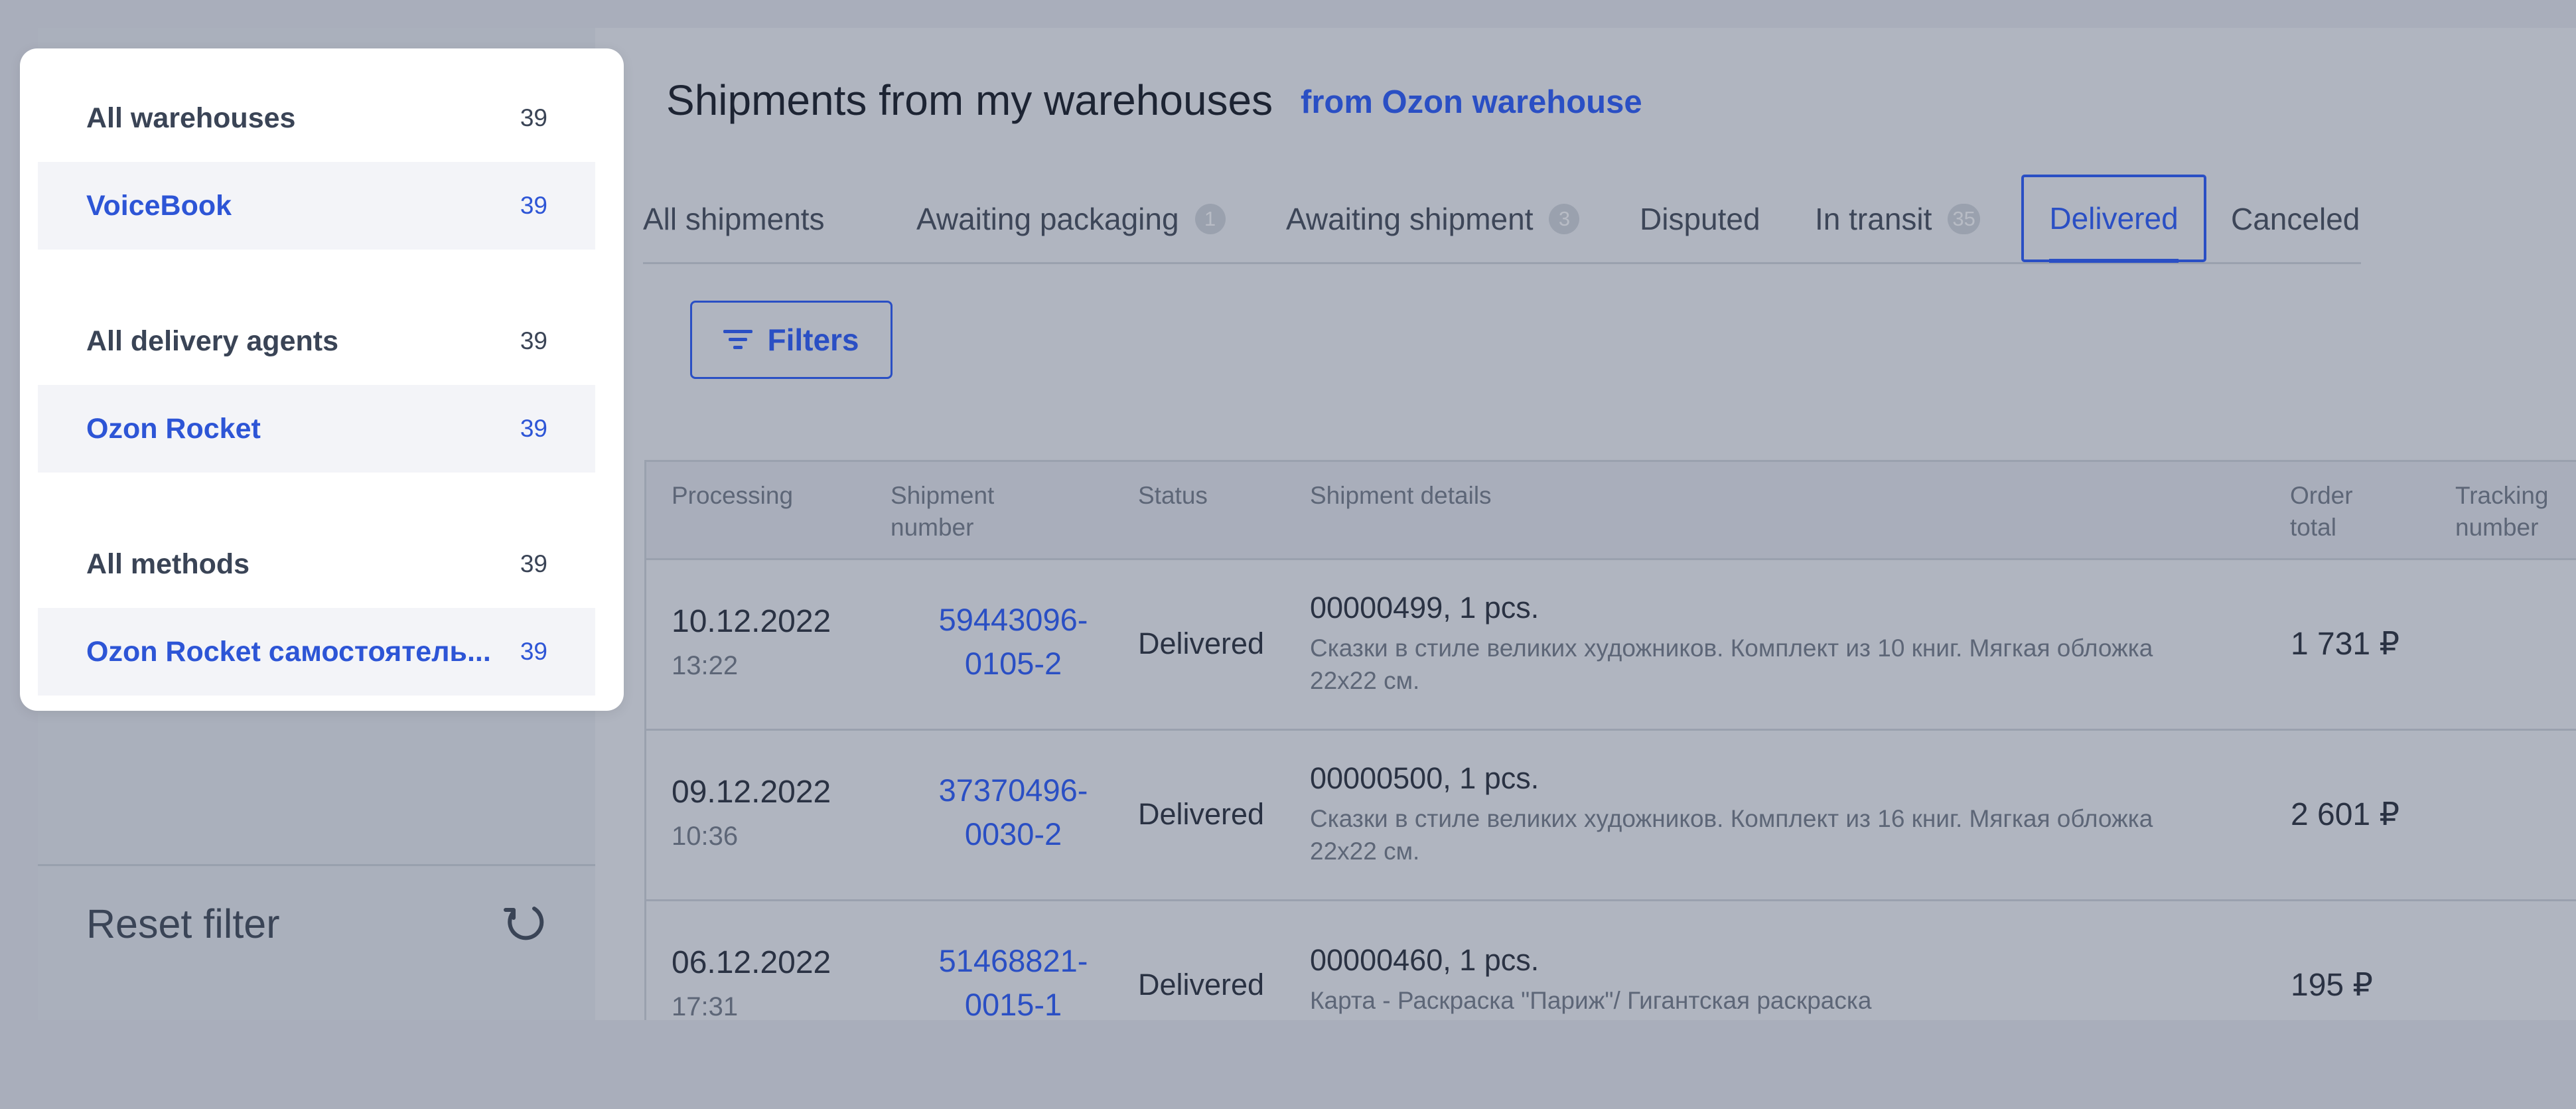  I want to click on page-title: Shipments from my warehouses, so click(970, 100).